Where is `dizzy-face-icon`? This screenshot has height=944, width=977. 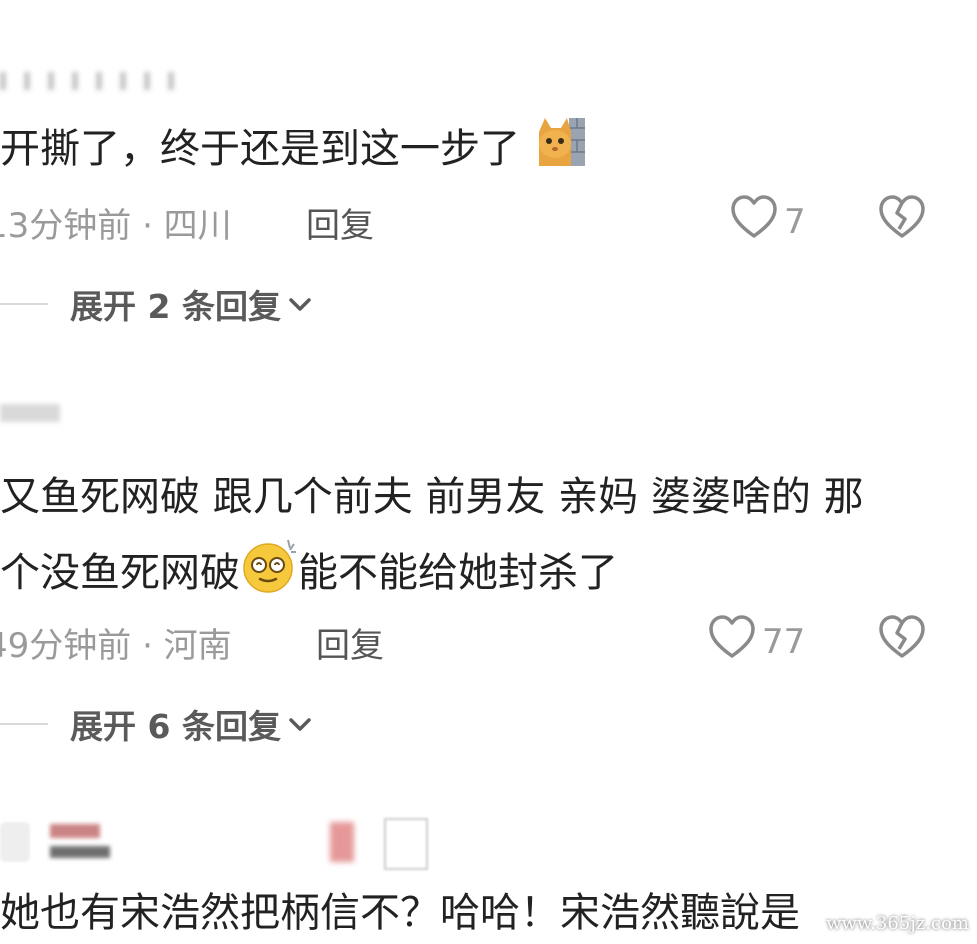 dizzy-face-icon is located at coordinates (269, 575).